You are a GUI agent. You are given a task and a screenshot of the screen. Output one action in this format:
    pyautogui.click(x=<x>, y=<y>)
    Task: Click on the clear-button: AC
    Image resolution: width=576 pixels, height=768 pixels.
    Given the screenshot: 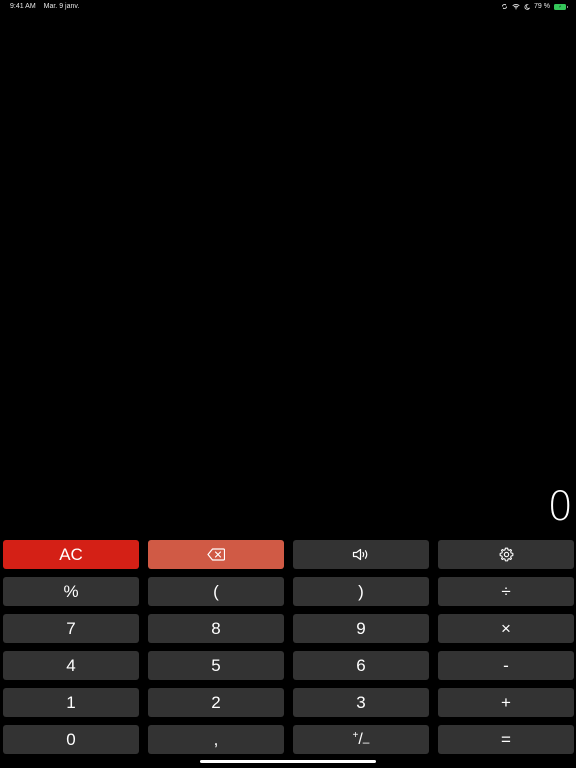 What is the action you would take?
    pyautogui.click(x=71, y=554)
    